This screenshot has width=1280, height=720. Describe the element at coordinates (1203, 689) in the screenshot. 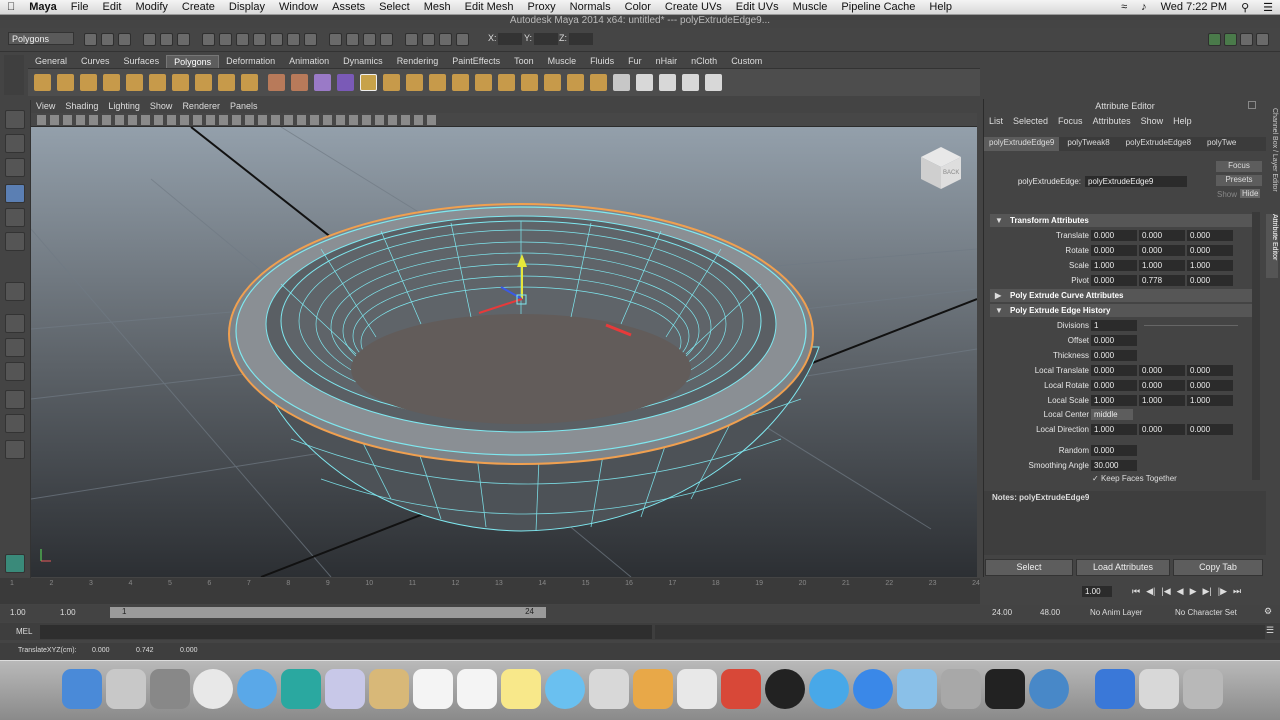

I see `trash-icon` at that location.